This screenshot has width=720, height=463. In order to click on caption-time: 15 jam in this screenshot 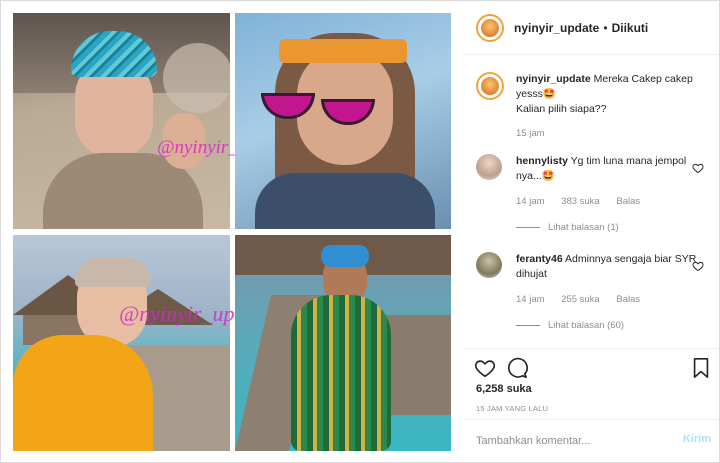, I will do `click(530, 133)`.